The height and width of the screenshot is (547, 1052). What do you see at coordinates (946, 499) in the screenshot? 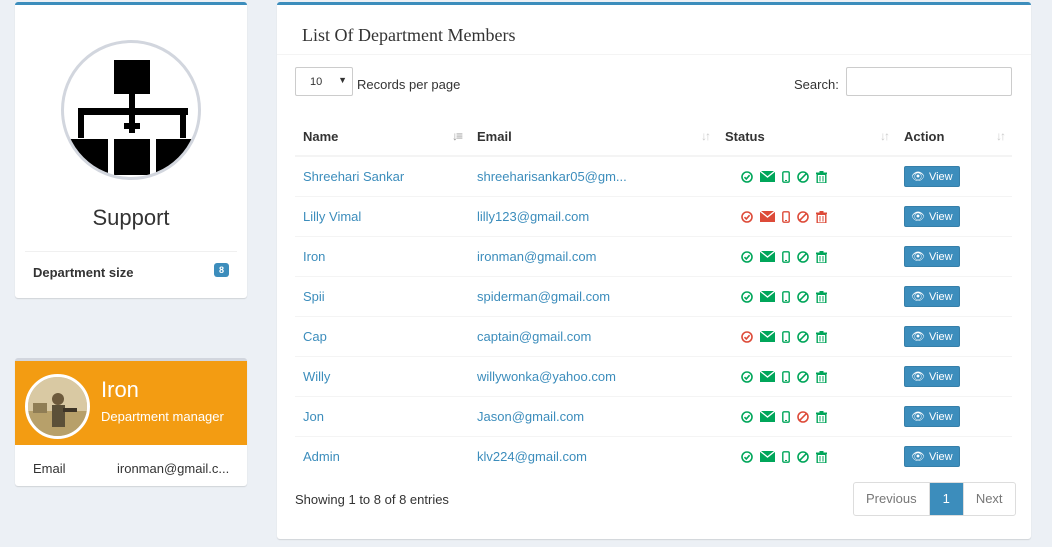
I see `page-button-1: 1` at bounding box center [946, 499].